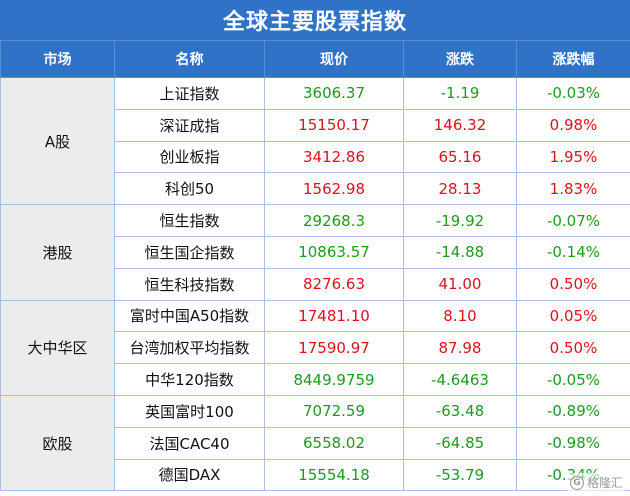 This screenshot has height=496, width=630. Describe the element at coordinates (334, 157) in the screenshot. I see `price-cell: 3412.86` at that location.